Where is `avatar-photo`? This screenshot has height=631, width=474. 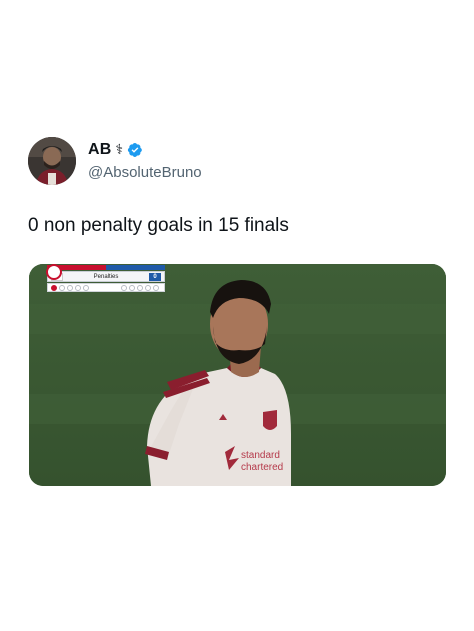 avatar-photo is located at coordinates (52, 161).